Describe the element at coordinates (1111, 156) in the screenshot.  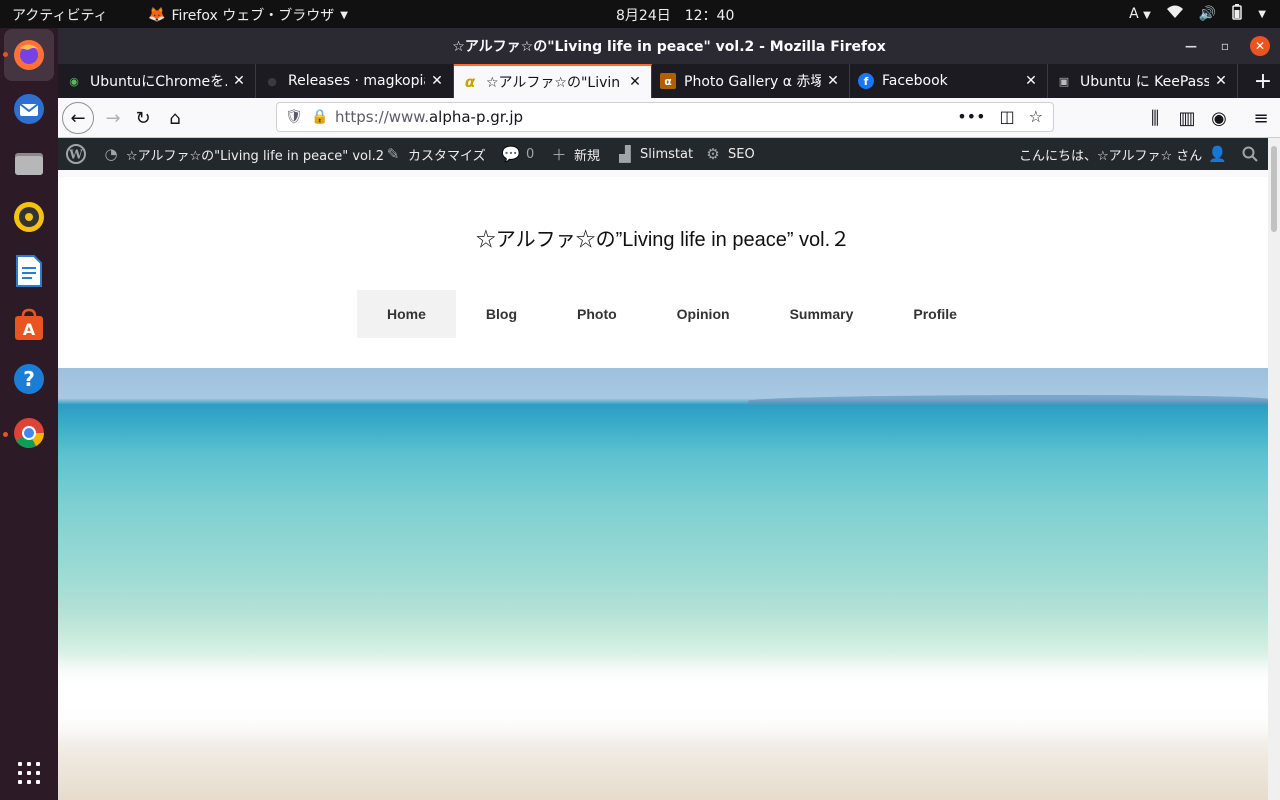
I see `wp-greeting: こんにちは、☆アルファ☆ さん` at that location.